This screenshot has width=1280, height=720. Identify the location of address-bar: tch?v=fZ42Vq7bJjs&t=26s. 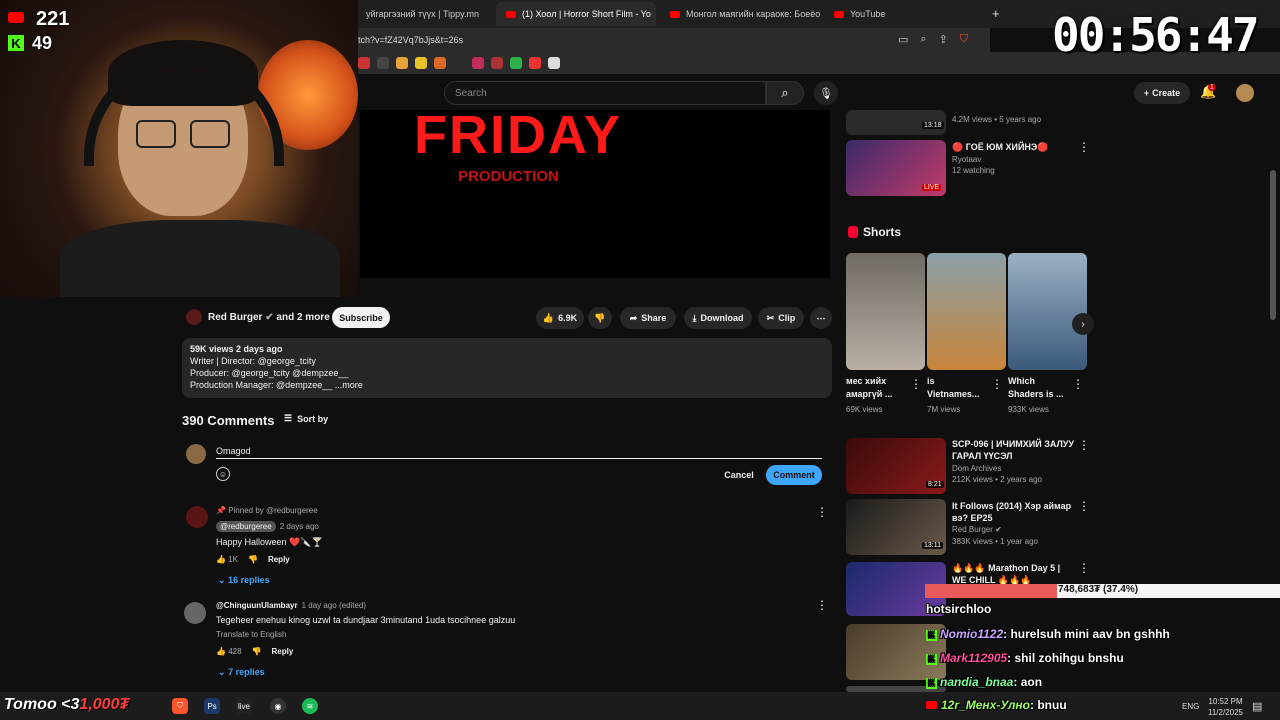
(670, 40).